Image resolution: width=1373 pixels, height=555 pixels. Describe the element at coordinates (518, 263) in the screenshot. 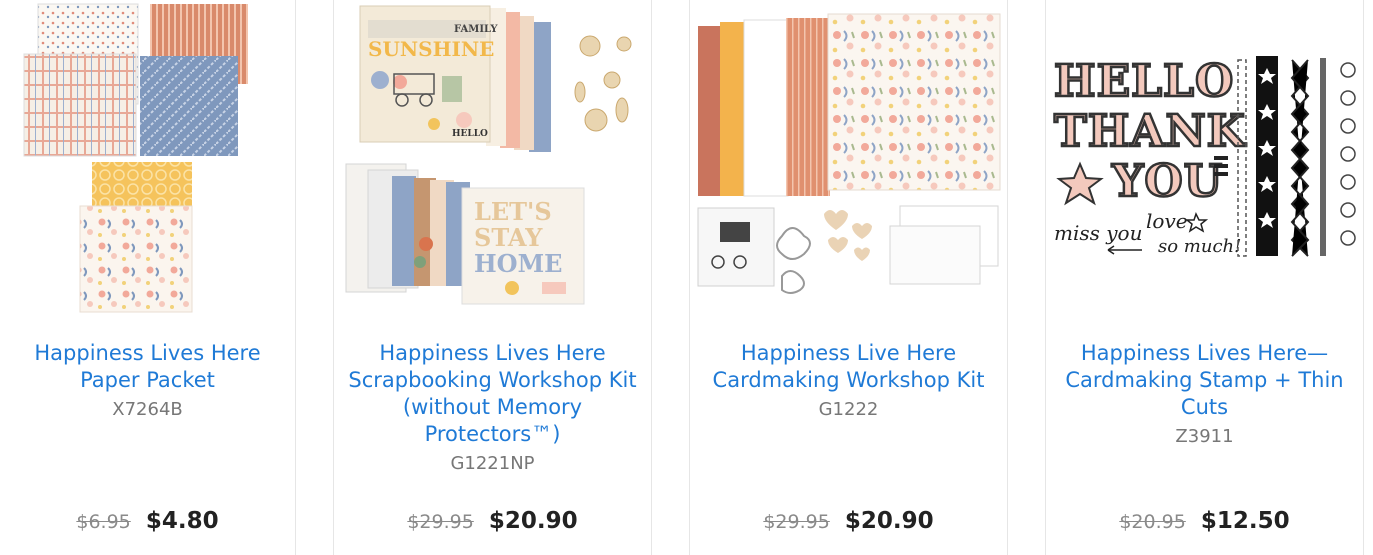

I see `home-text: HOME` at that location.